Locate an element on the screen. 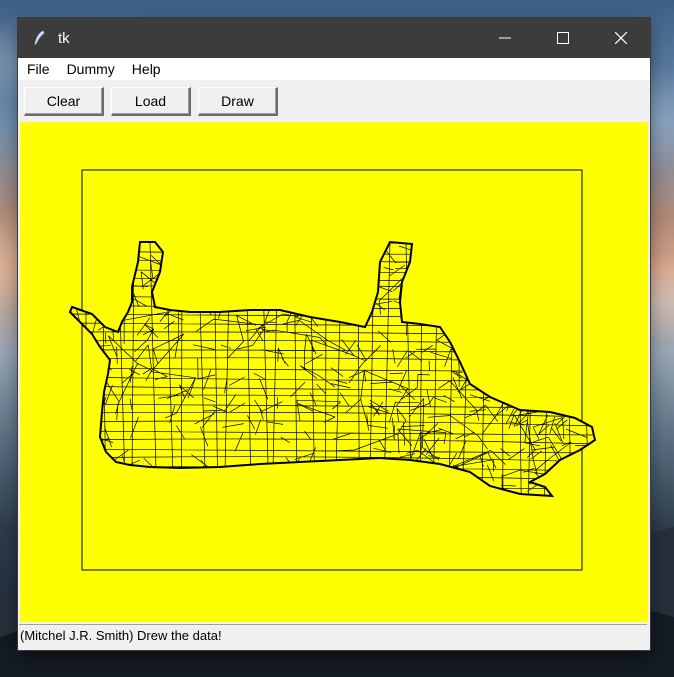 The image size is (674, 677). minimize-icon is located at coordinates (505, 38).